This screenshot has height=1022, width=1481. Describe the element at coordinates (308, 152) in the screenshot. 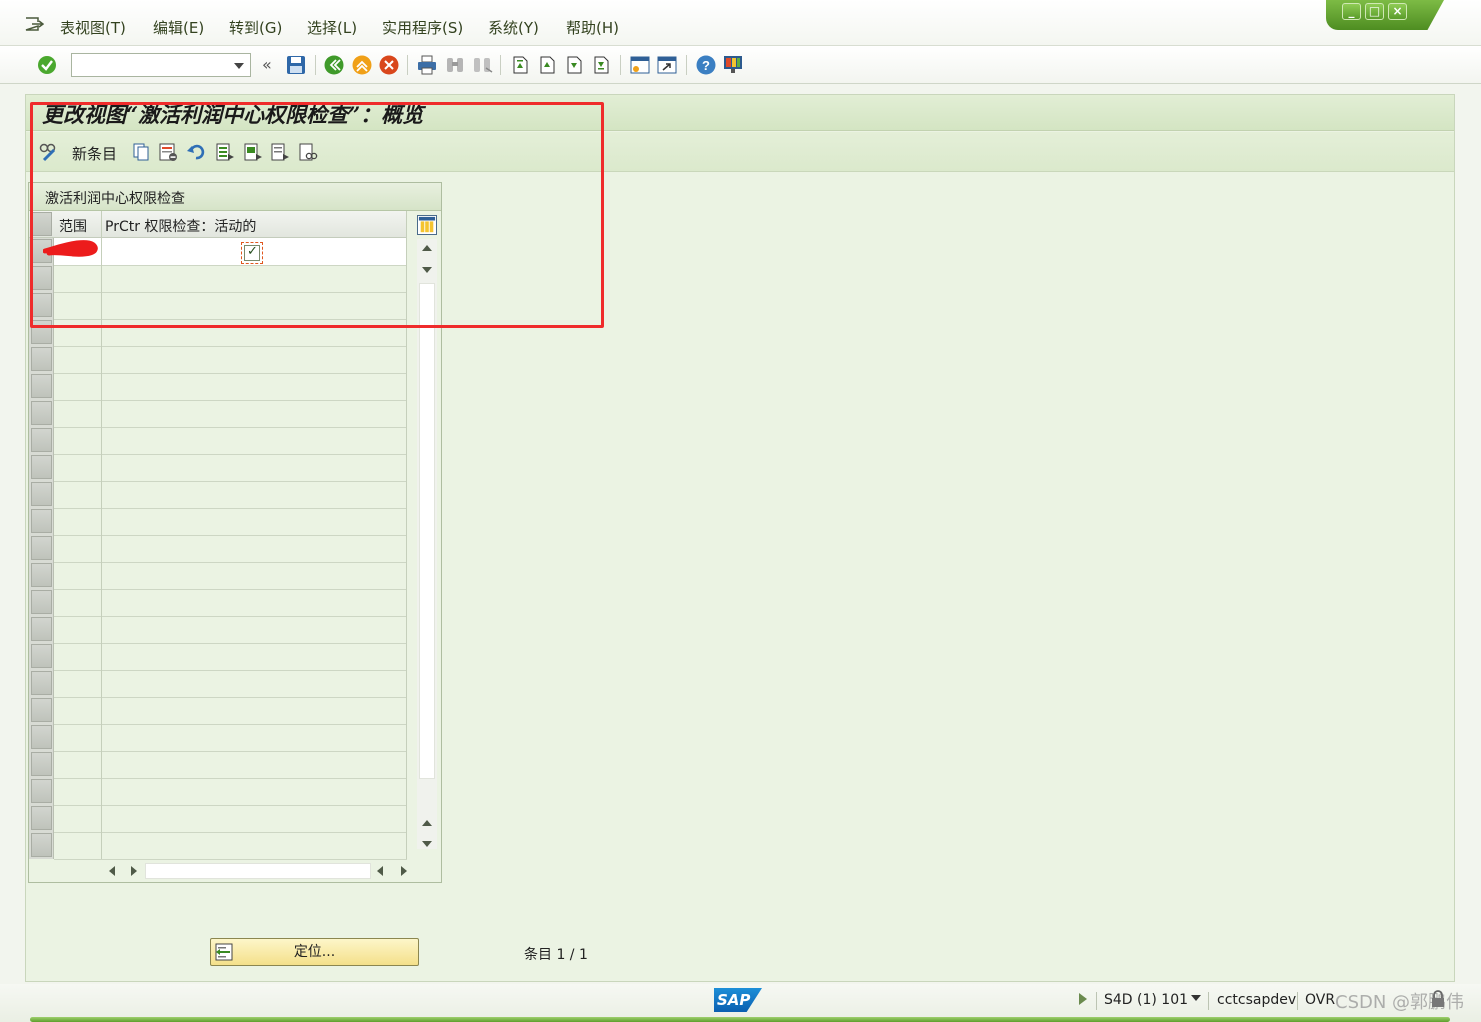

I see `print-view-icon` at that location.